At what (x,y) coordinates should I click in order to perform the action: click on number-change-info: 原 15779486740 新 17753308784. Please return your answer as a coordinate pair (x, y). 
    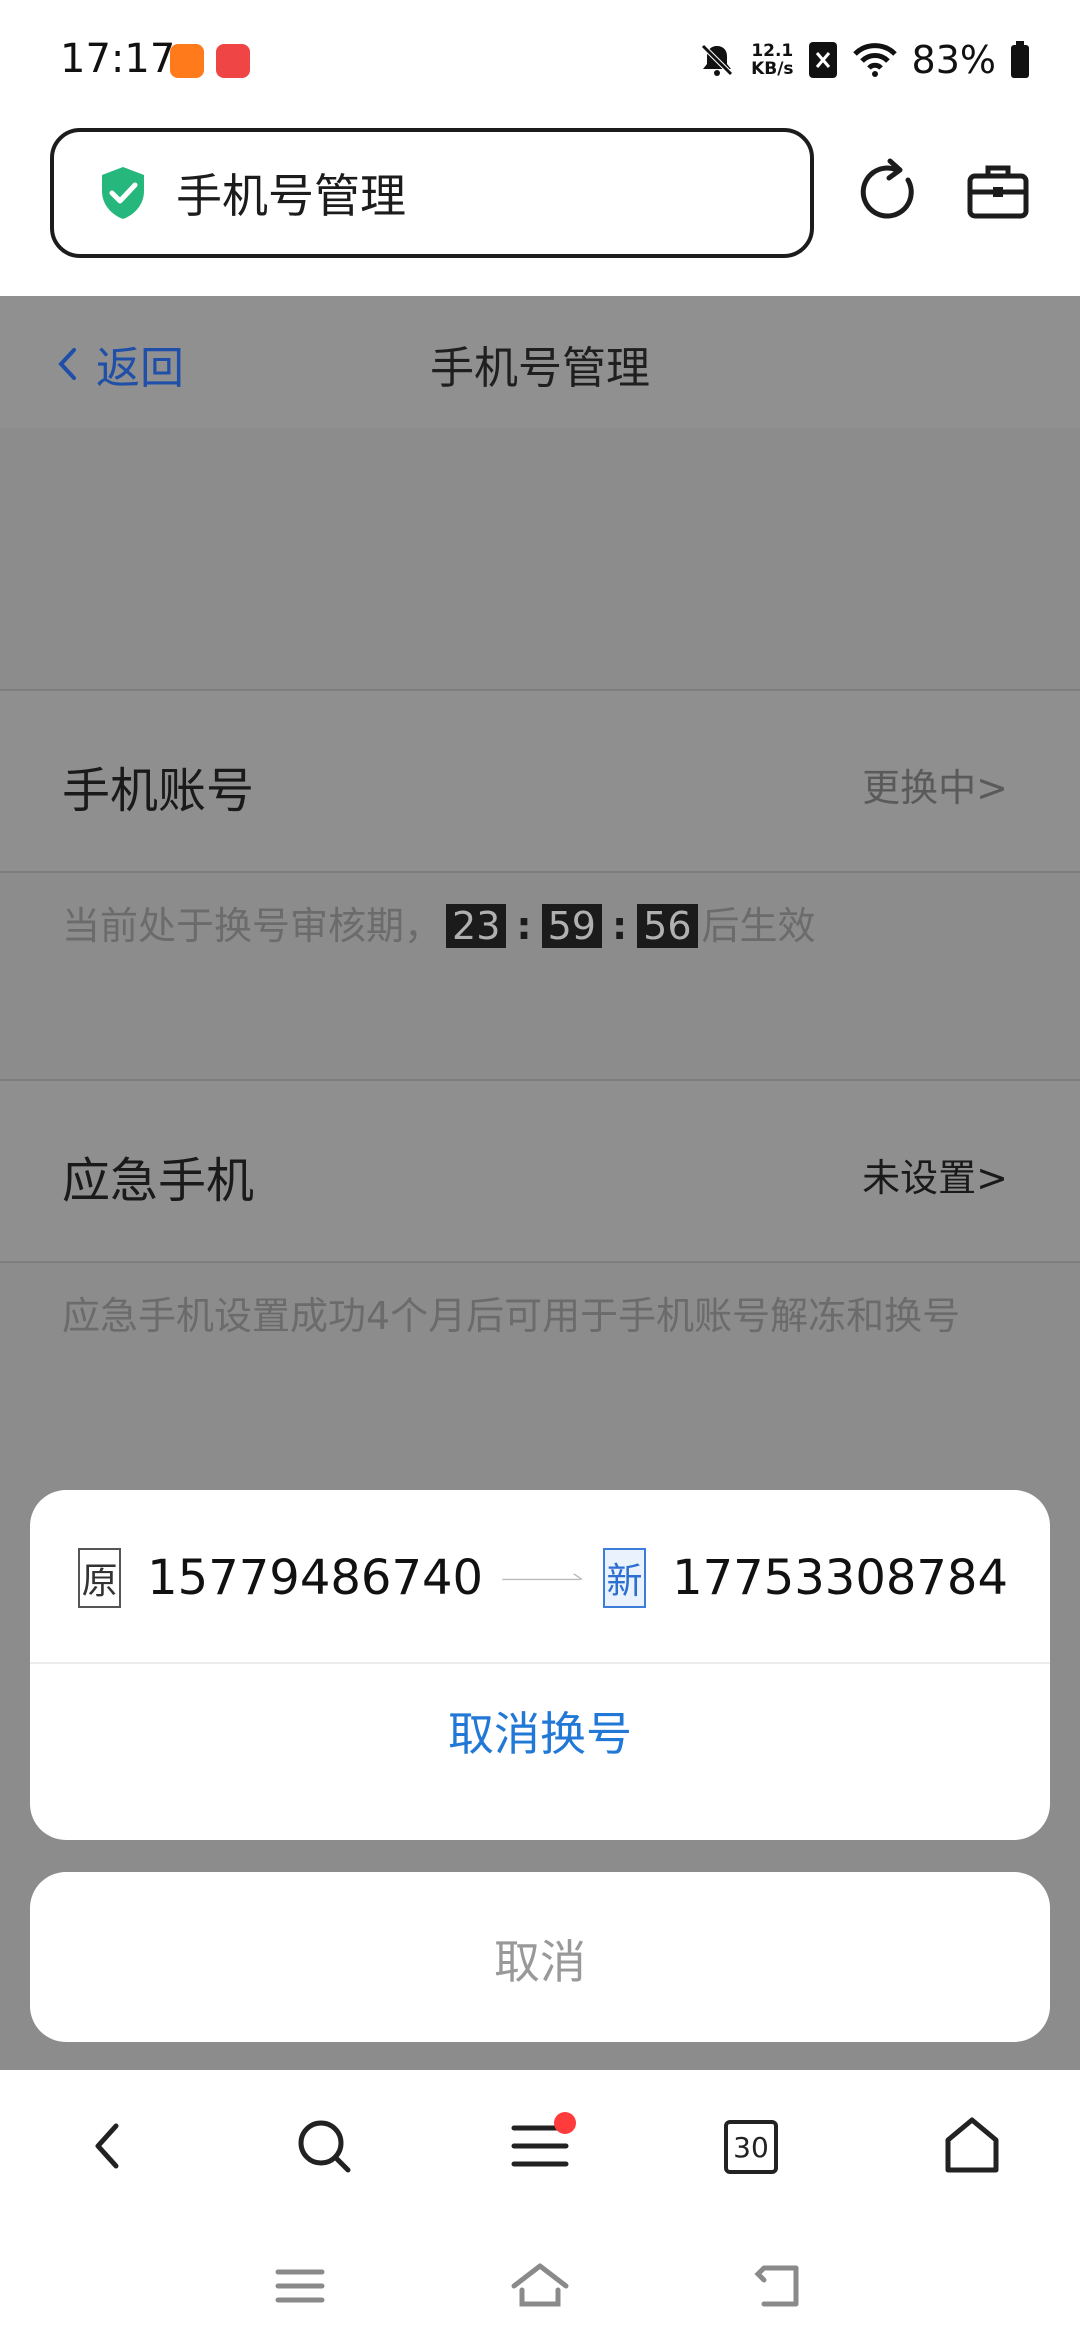
    Looking at the image, I should click on (543, 1578).